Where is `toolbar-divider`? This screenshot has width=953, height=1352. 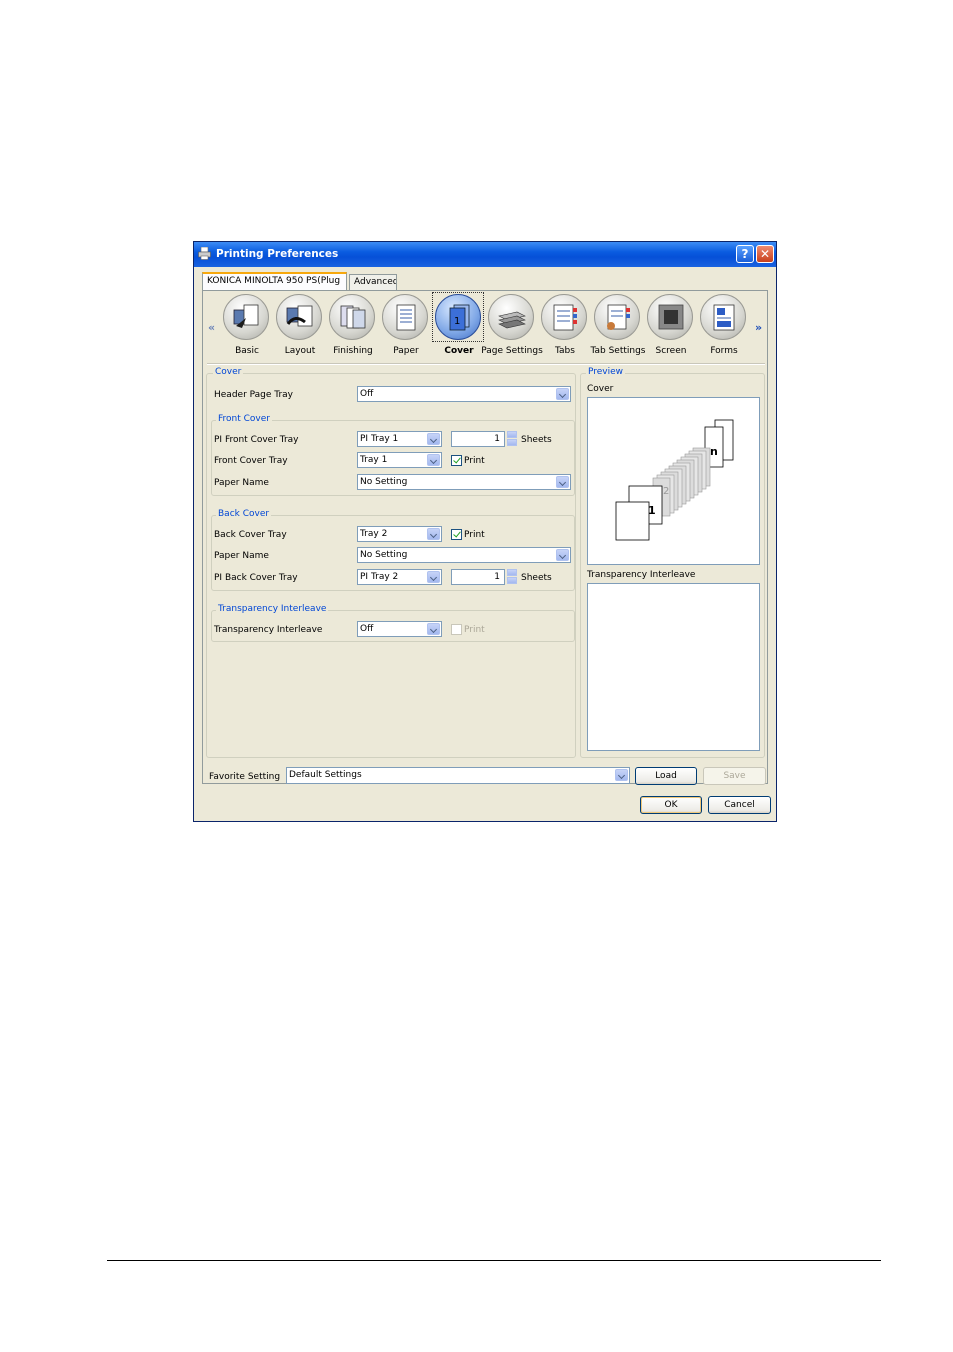
toolbar-divider is located at coordinates (486, 364).